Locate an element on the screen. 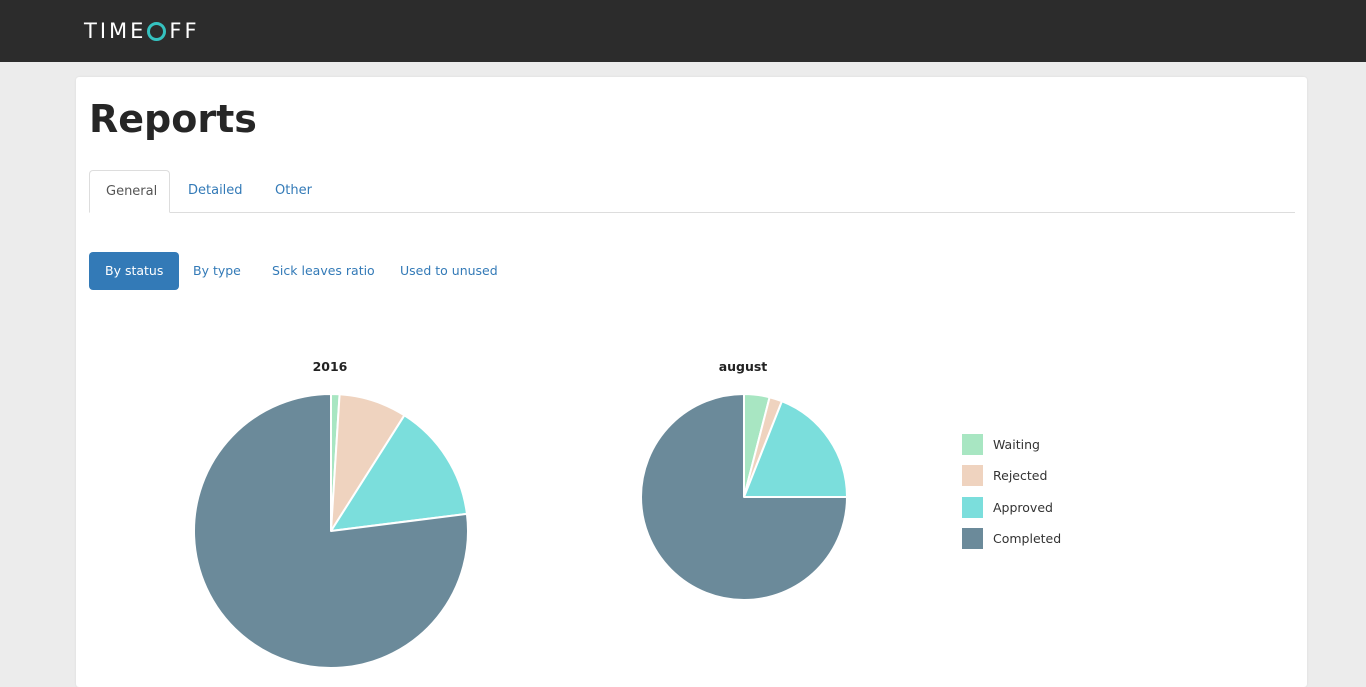  legend-swatch-completed is located at coordinates (972, 538).